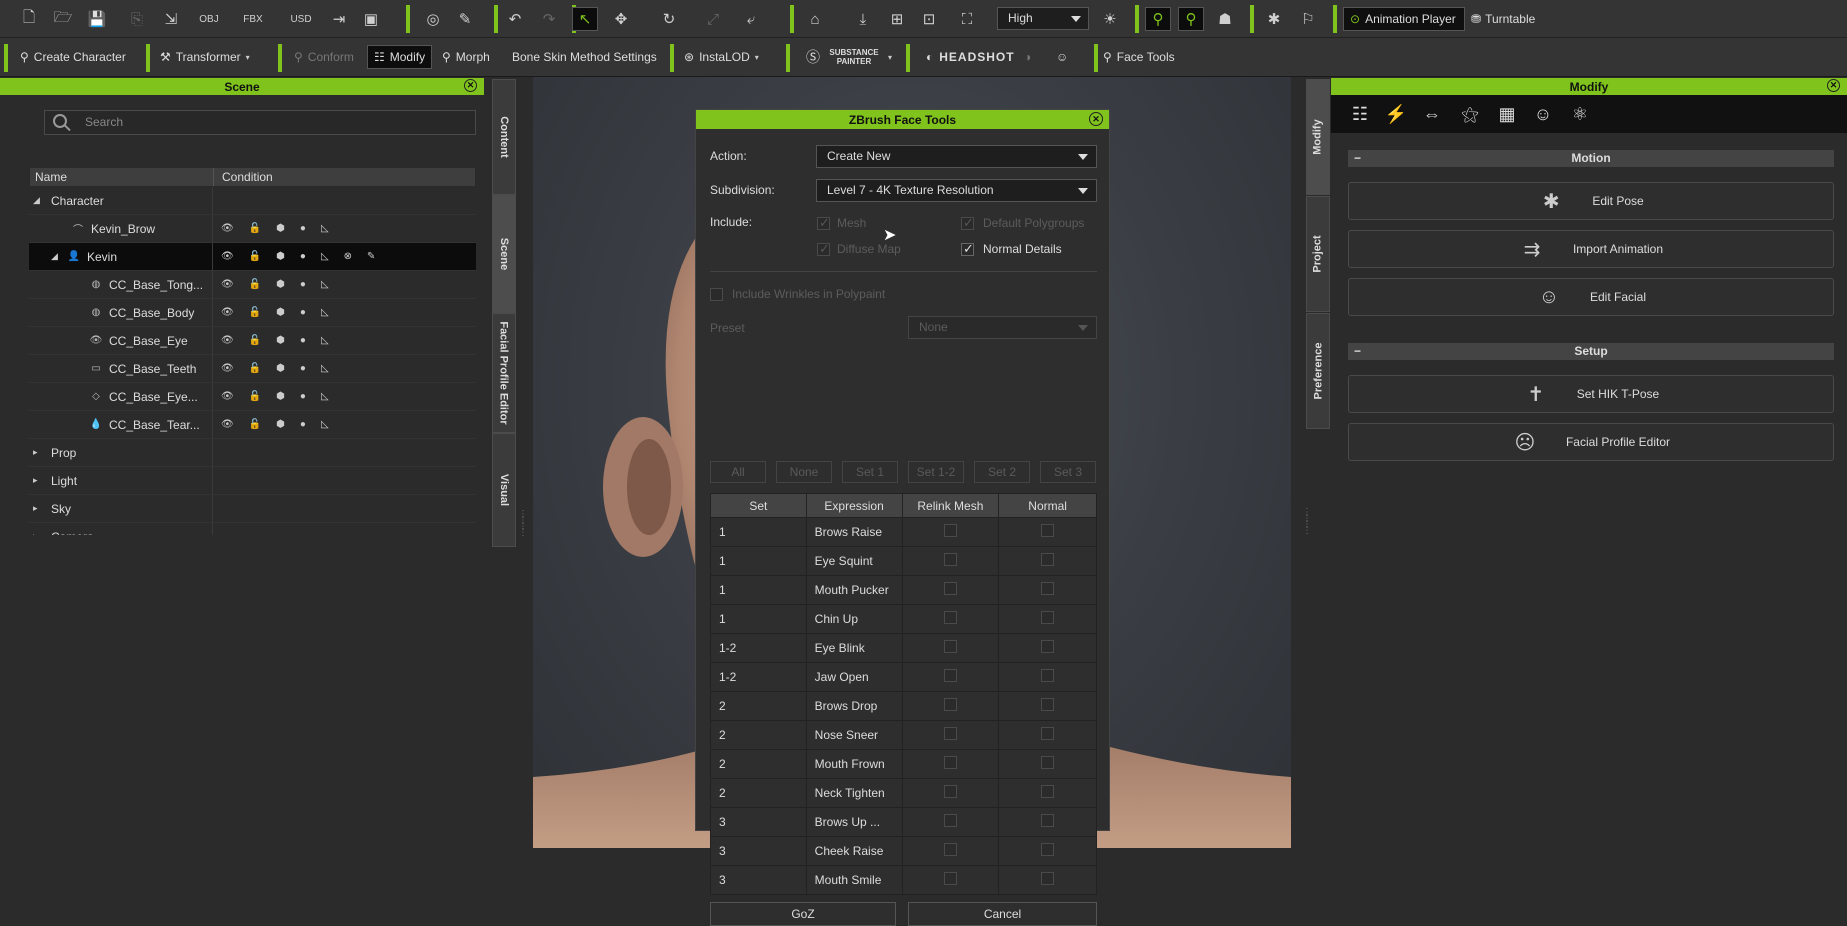 The width and height of the screenshot is (1847, 926). Describe the element at coordinates (1360, 114) in the screenshot. I see `sliders-icon: ☷` at that location.